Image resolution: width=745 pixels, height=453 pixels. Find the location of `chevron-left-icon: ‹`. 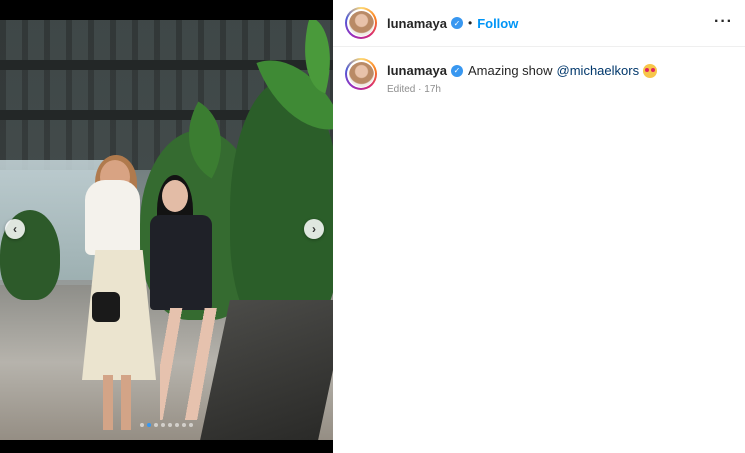

chevron-left-icon: ‹ is located at coordinates (15, 229).